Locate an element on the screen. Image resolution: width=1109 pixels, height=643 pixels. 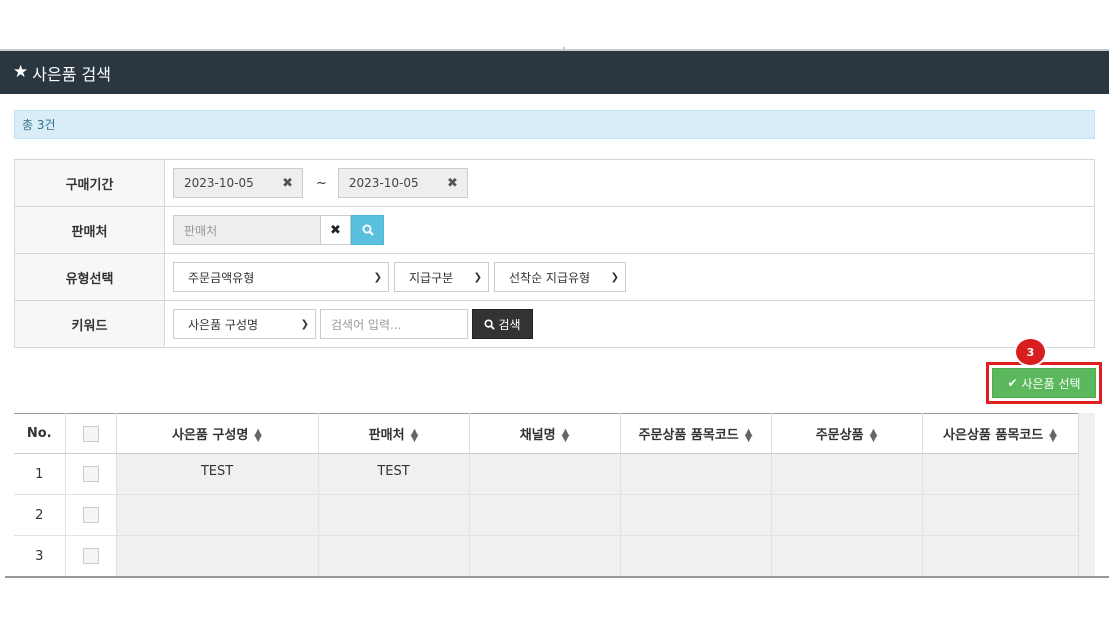
vendor-search-button is located at coordinates (367, 230).